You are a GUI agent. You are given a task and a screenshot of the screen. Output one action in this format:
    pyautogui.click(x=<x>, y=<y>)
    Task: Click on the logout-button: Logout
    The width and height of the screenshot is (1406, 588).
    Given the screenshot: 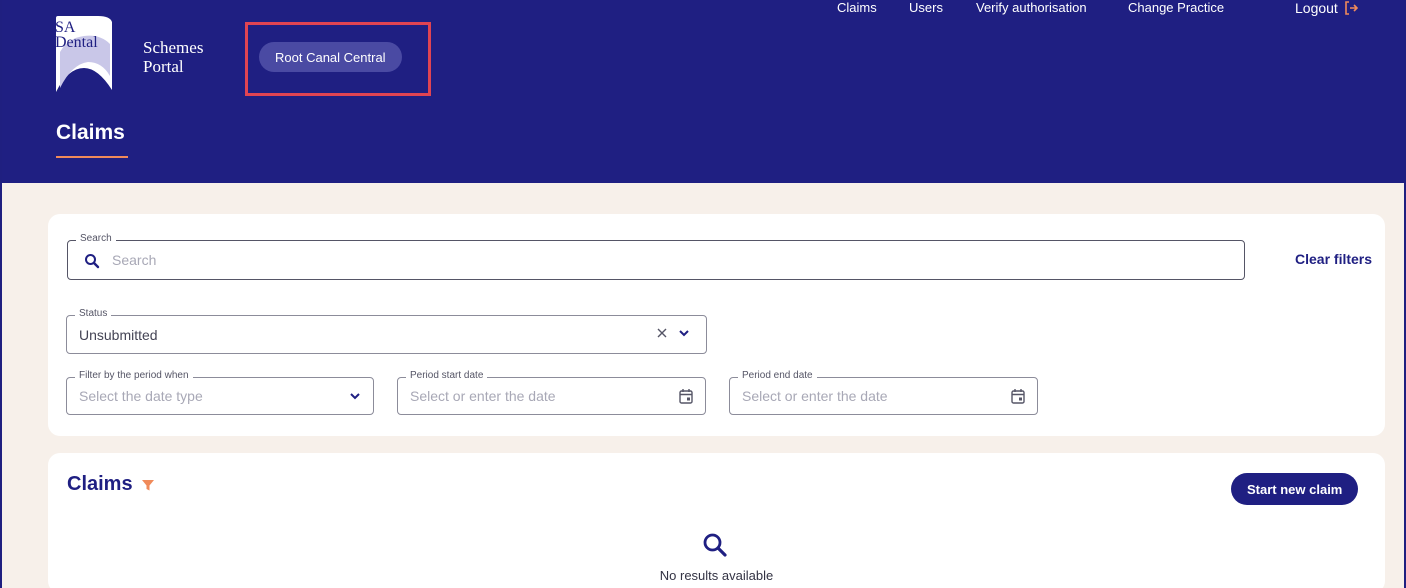 What is the action you would take?
    pyautogui.click(x=1326, y=8)
    